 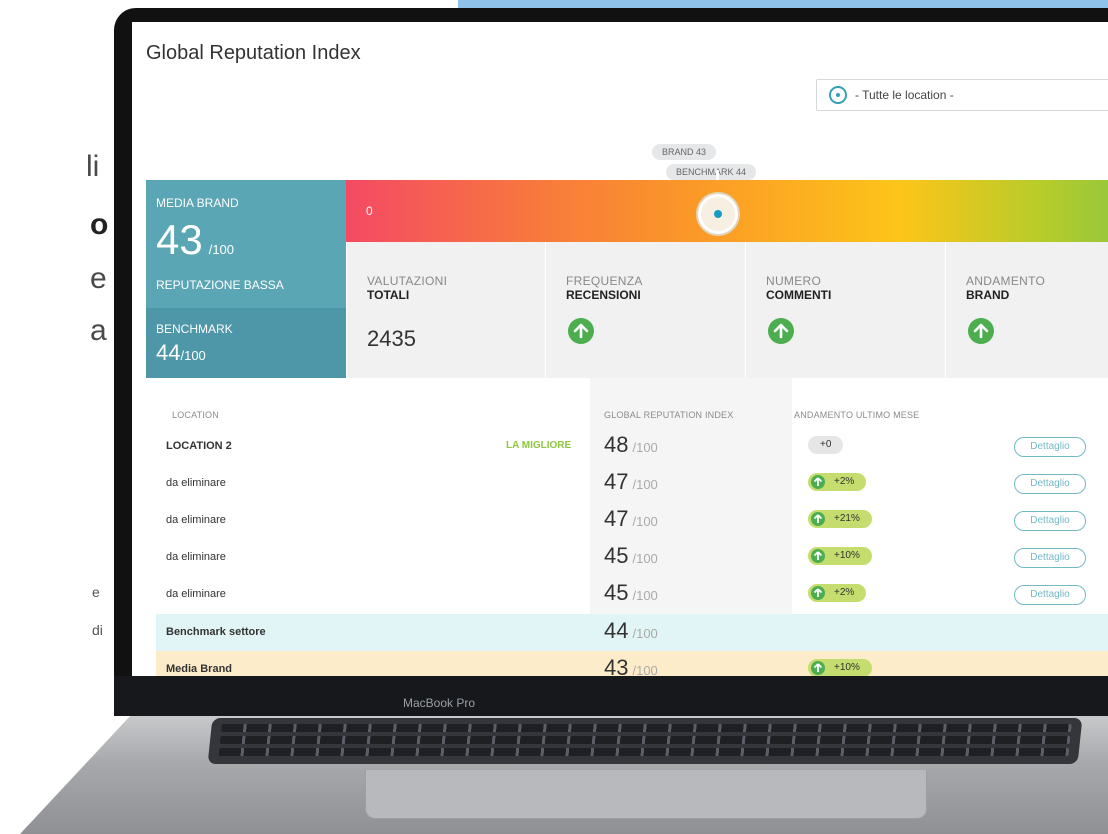 I want to click on row-score: 48/100, so click(x=631, y=444).